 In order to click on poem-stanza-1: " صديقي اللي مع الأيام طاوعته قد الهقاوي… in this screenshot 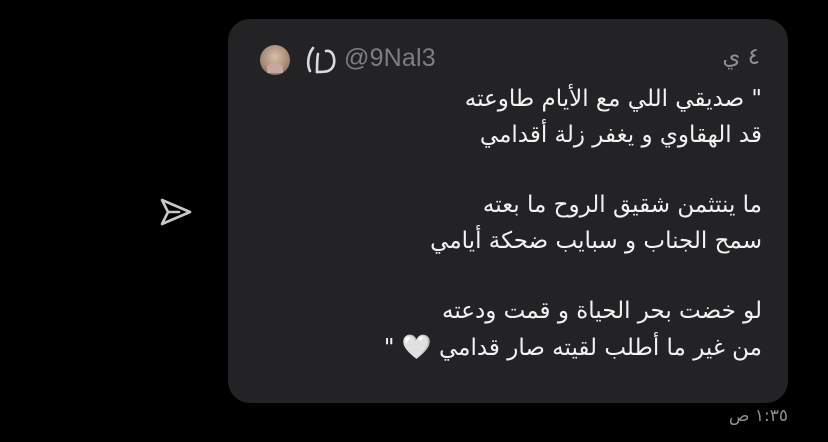, I will do `click(512, 117)`.